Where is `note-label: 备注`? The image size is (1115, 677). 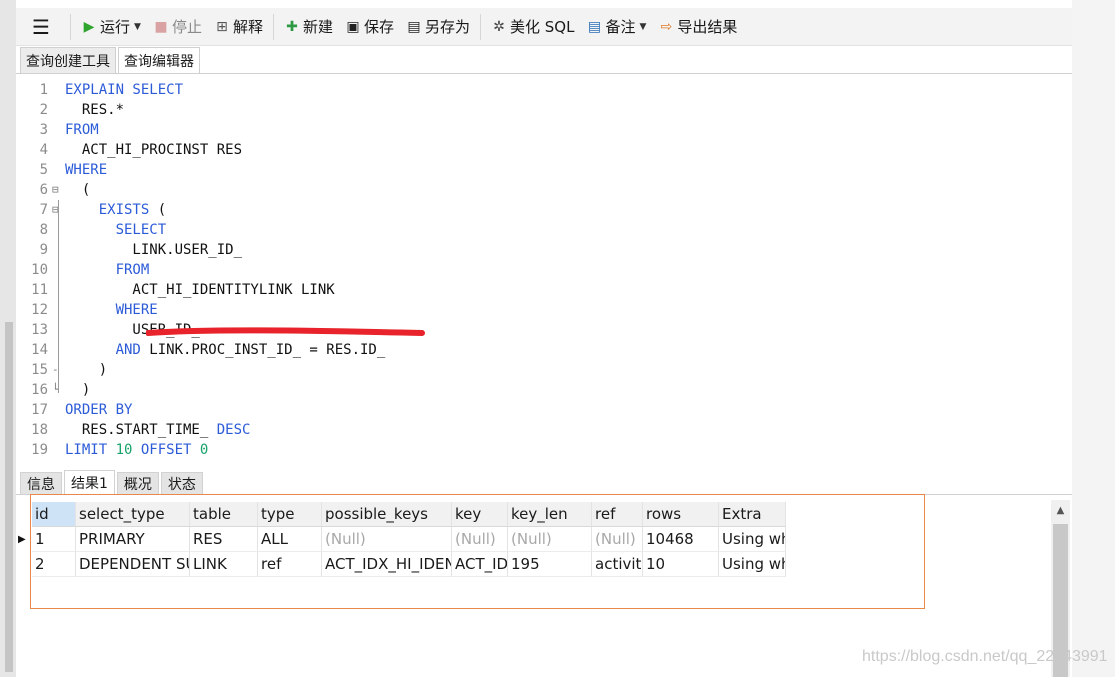
note-label: 备注 is located at coordinates (620, 27).